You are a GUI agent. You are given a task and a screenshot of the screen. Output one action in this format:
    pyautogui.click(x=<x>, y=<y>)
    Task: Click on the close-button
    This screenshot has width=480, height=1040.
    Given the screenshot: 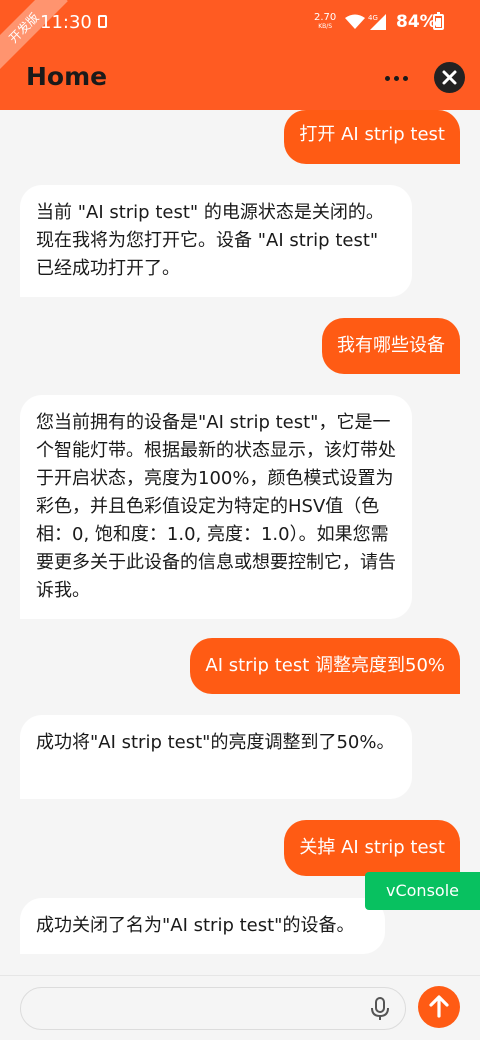 What is the action you would take?
    pyautogui.click(x=449, y=77)
    